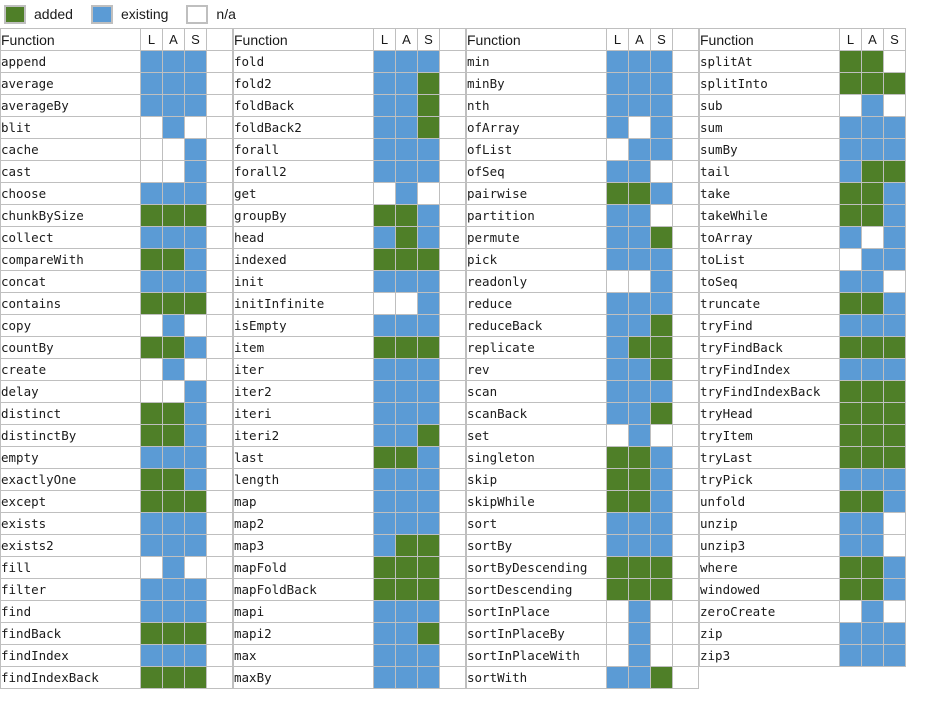 The width and height of the screenshot is (926, 720). What do you see at coordinates (406, 39) in the screenshot?
I see `column-header-flag-a: A` at bounding box center [406, 39].